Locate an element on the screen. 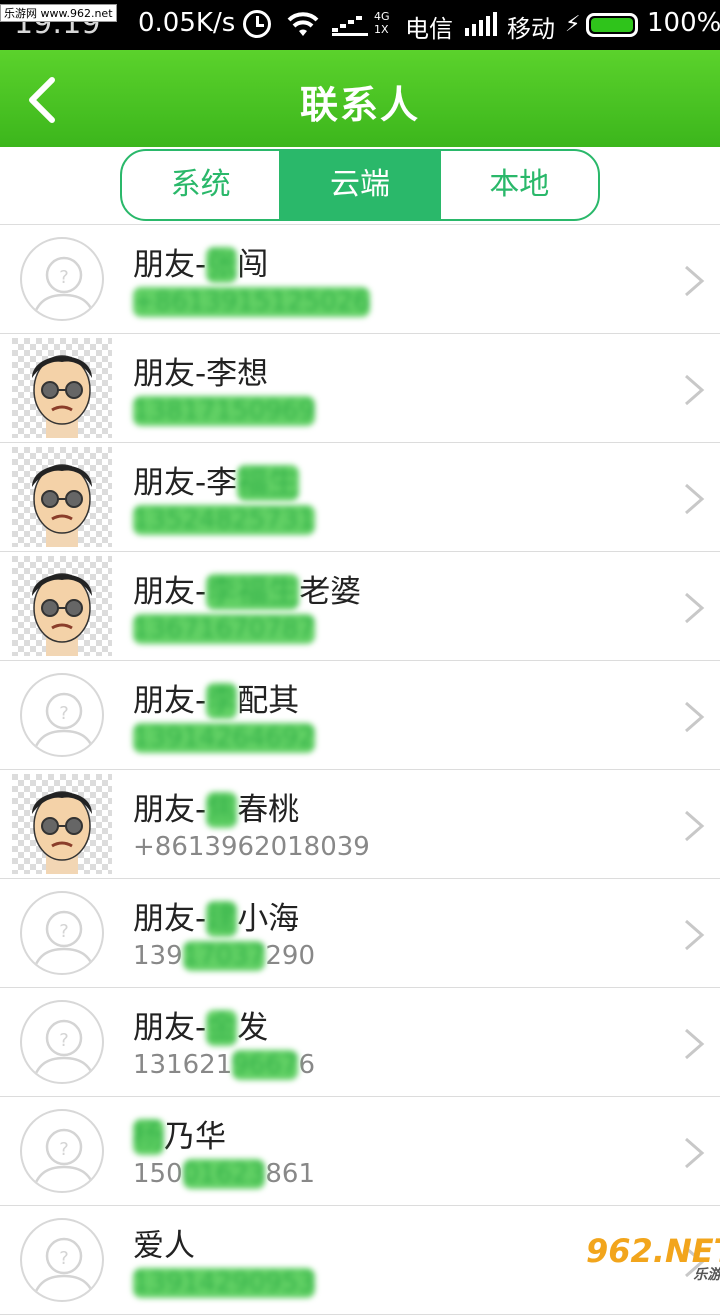 The width and height of the screenshot is (720, 1315). contact-name: 朋友-建小海 is located at coordinates (216, 915).